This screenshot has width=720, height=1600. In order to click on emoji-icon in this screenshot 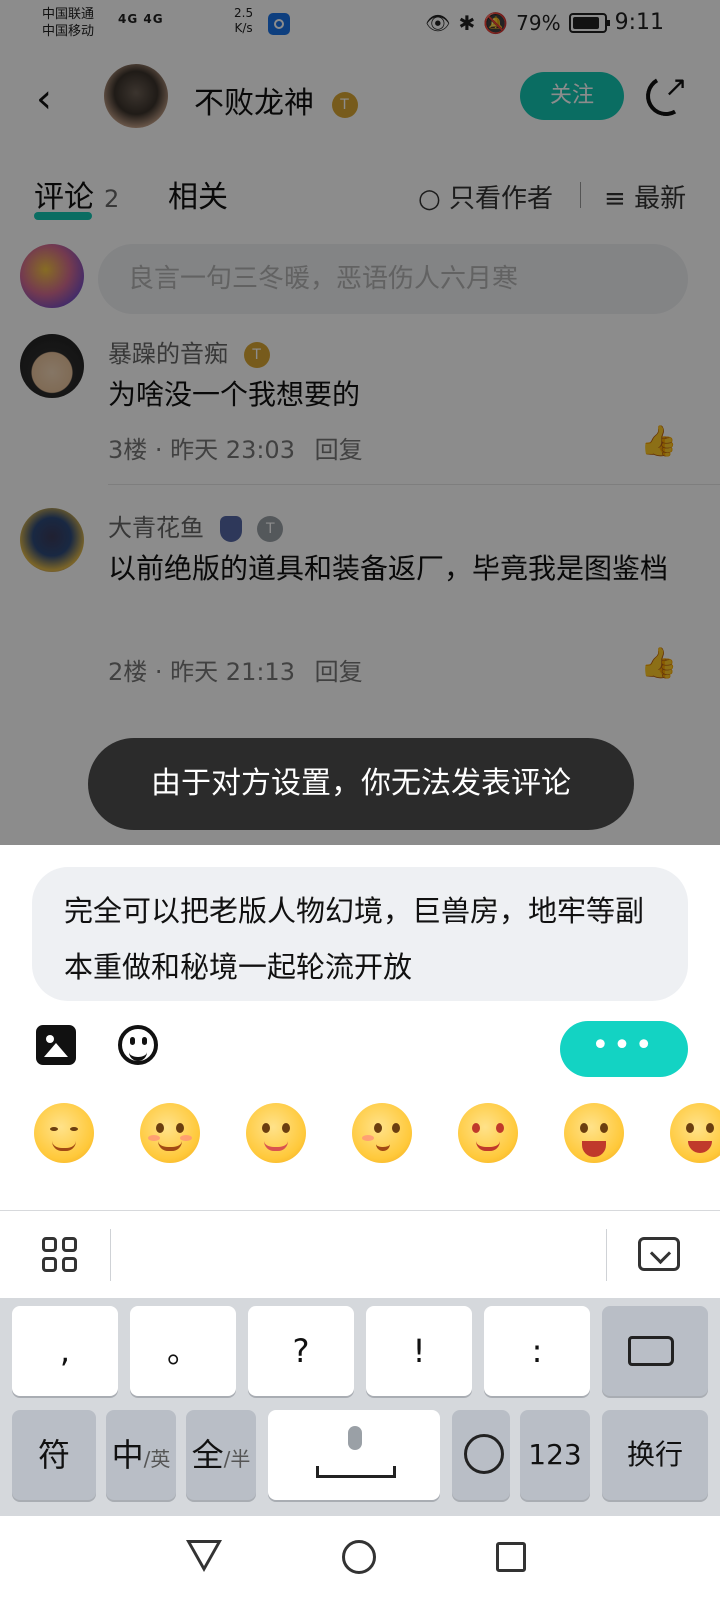, I will do `click(138, 1045)`.